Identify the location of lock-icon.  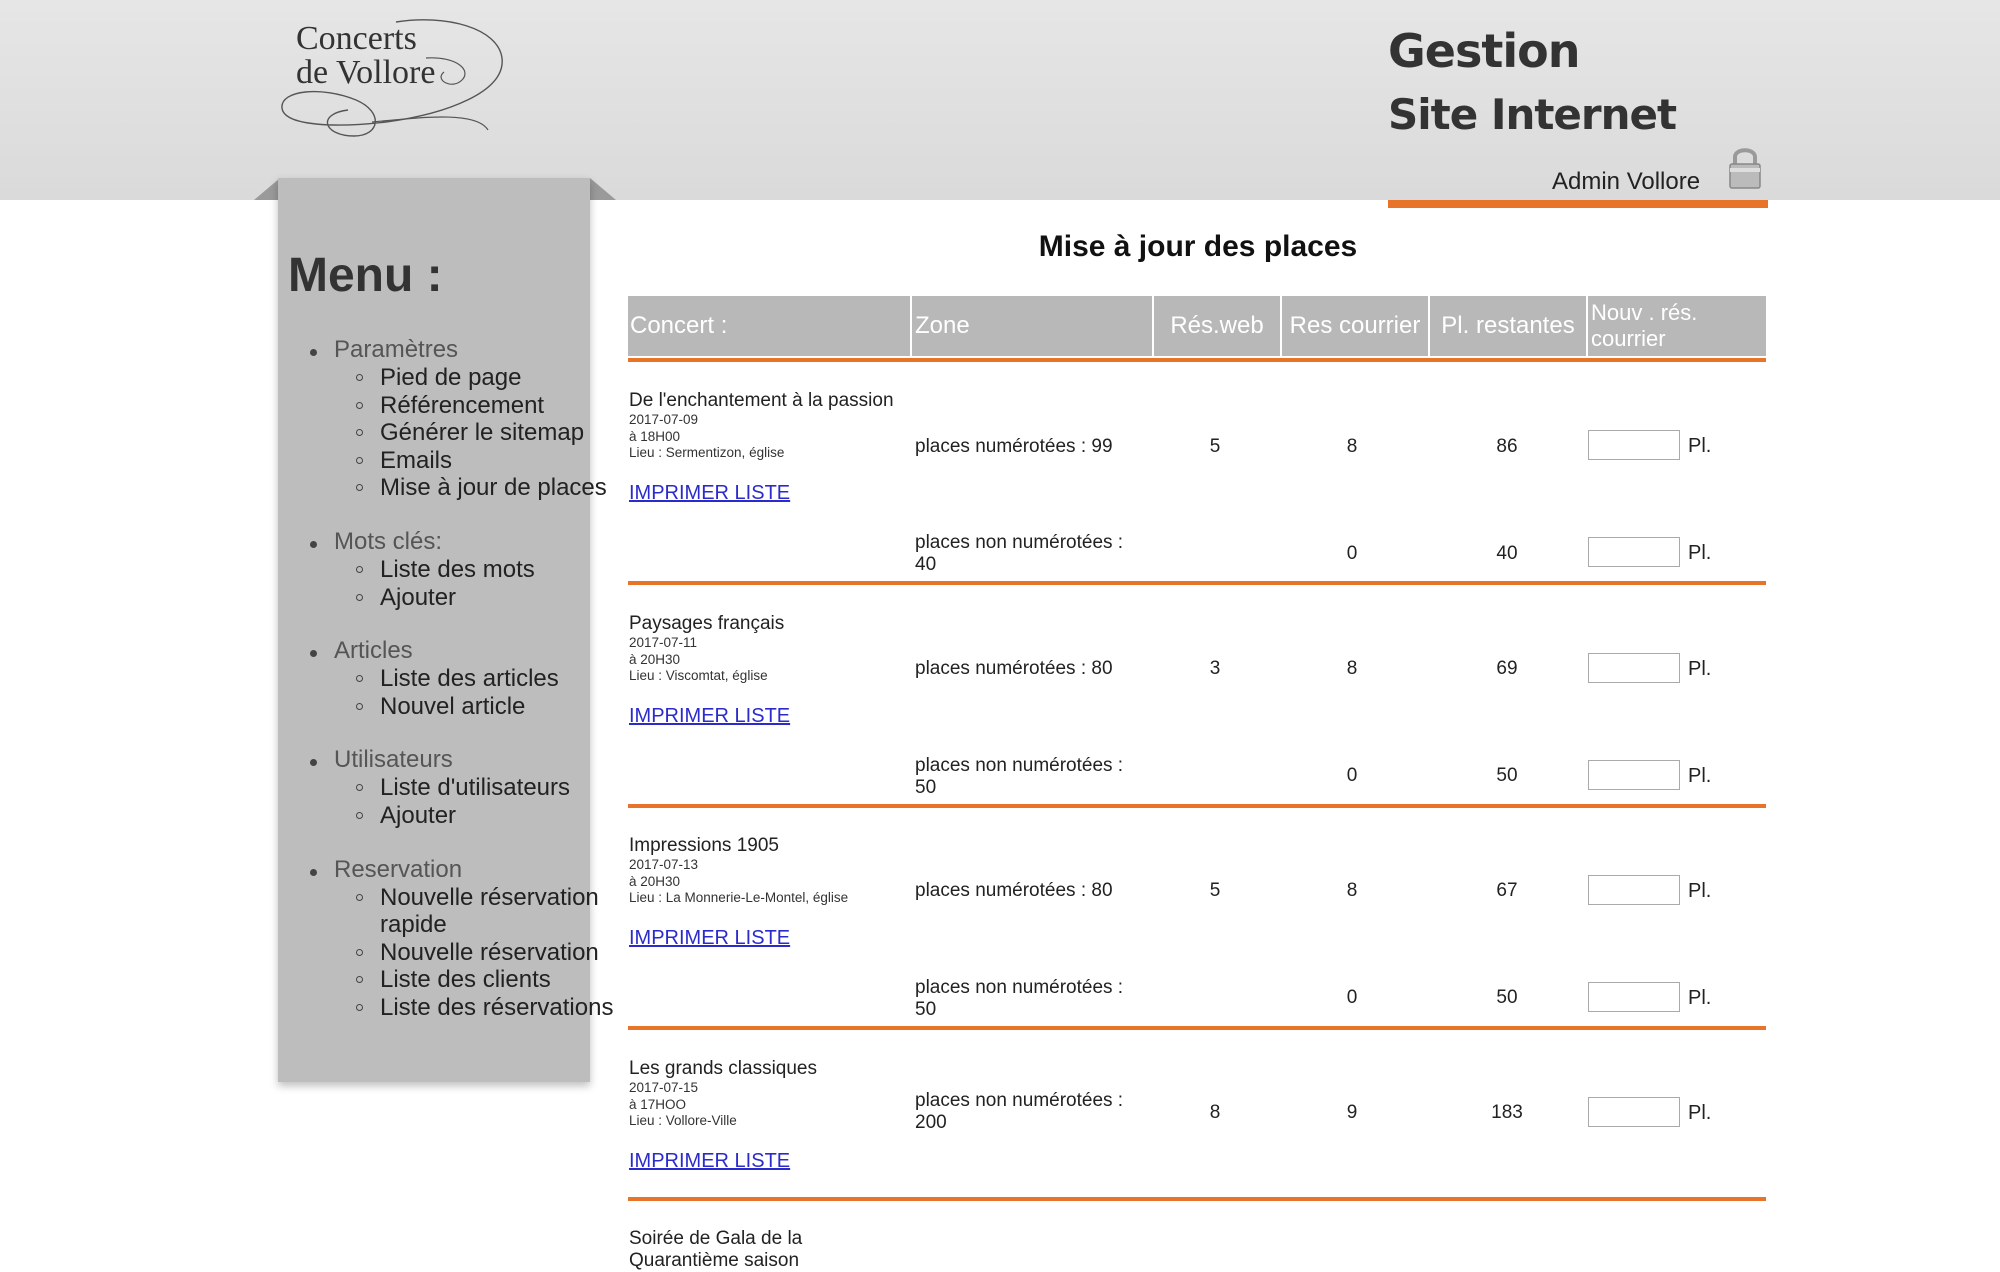
(1745, 167).